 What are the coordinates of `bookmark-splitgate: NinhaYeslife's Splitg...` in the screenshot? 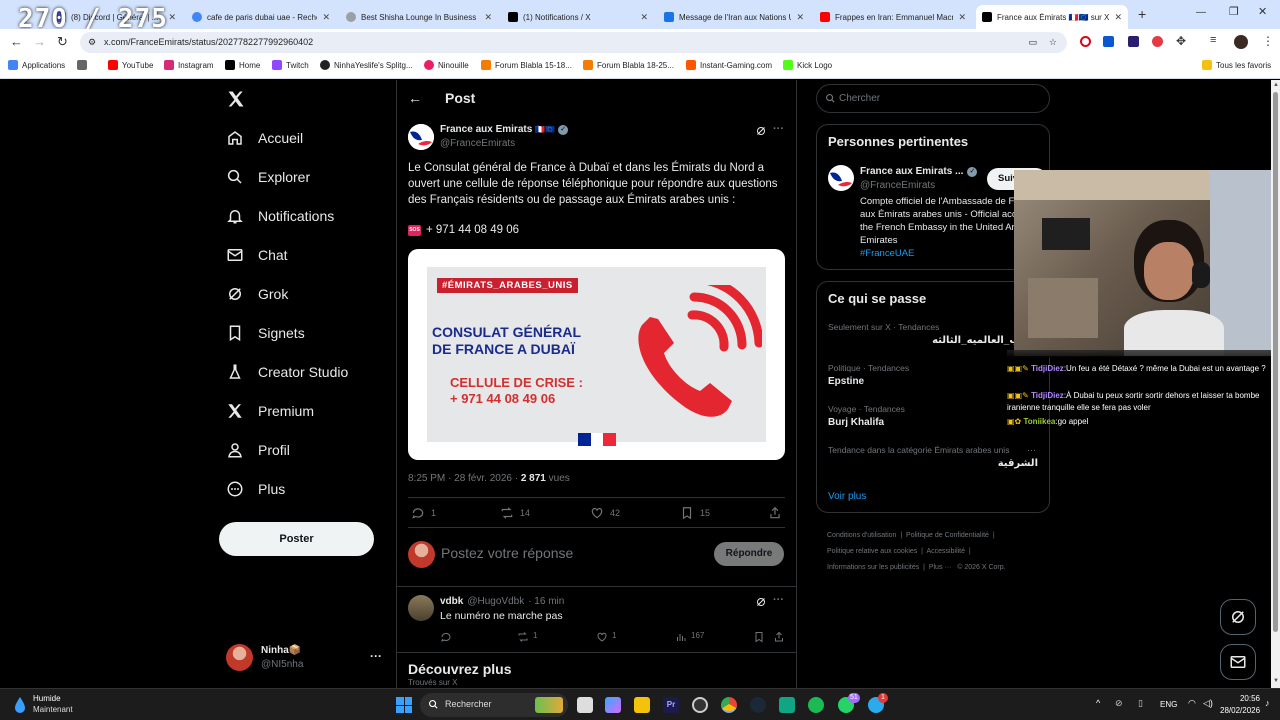 It's located at (366, 65).